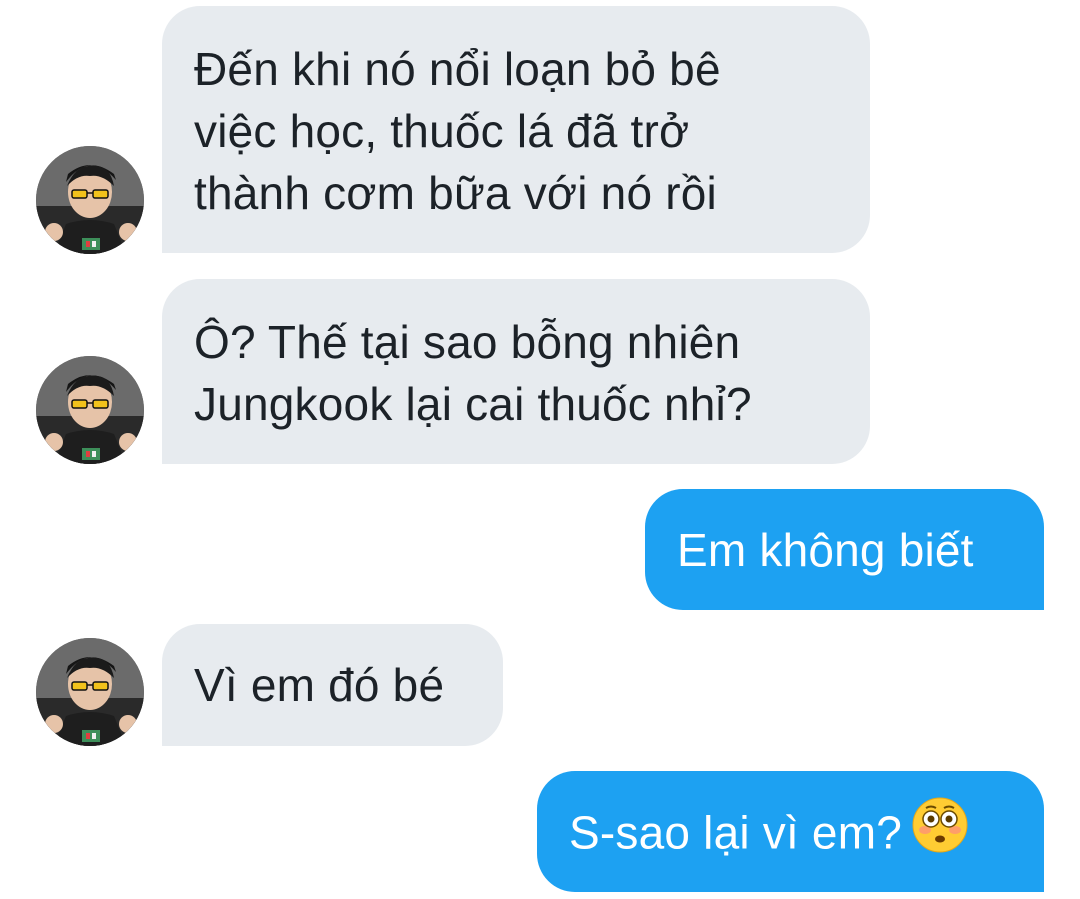  What do you see at coordinates (455, 193) in the screenshot?
I see `message-text-line: thành cơm bữa với nó rồi` at bounding box center [455, 193].